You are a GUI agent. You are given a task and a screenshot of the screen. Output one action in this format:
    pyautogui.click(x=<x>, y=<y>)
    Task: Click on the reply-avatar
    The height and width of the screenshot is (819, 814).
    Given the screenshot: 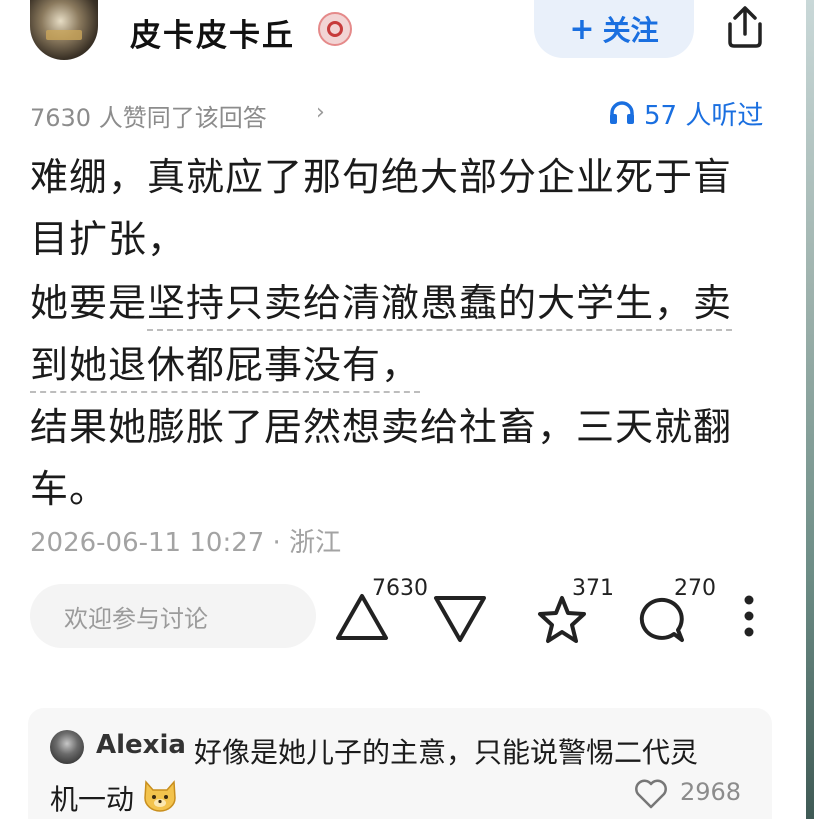 What is the action you would take?
    pyautogui.click(x=67, y=747)
    